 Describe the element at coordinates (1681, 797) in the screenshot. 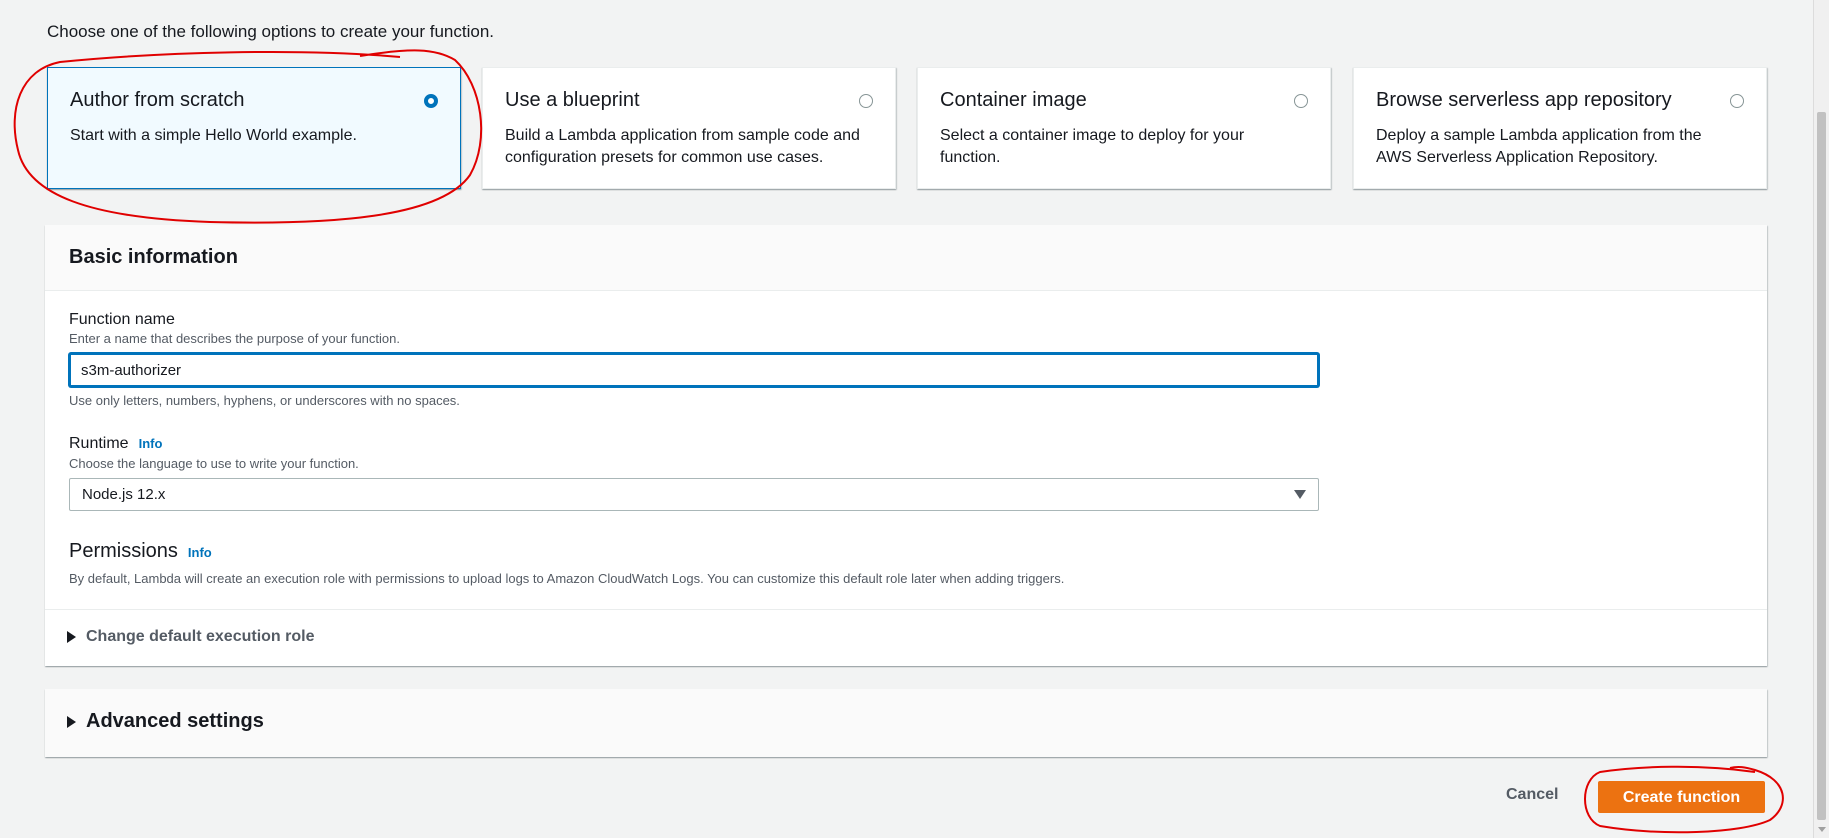

I see `create-function-button: Create function` at that location.